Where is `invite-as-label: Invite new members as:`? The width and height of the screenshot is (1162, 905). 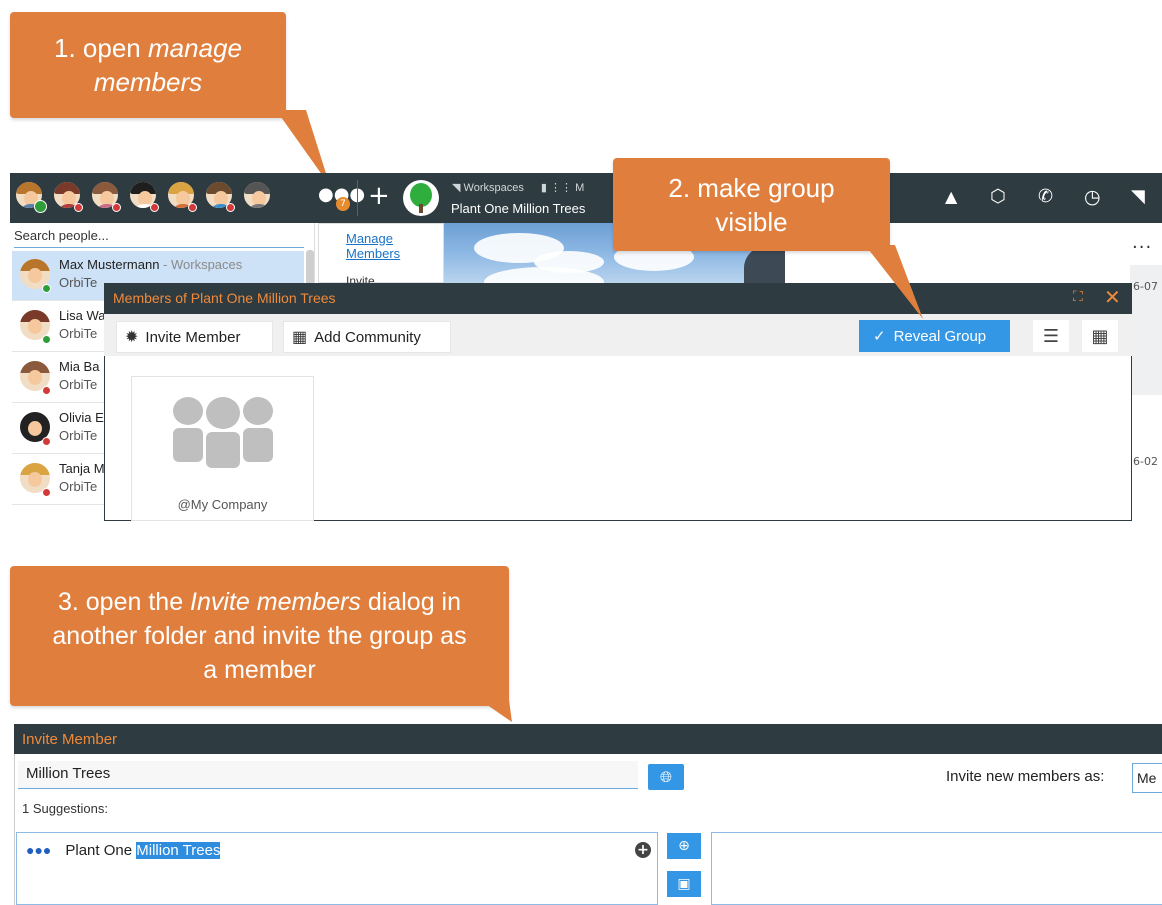
invite-as-label: Invite new members as: is located at coordinates (1025, 776).